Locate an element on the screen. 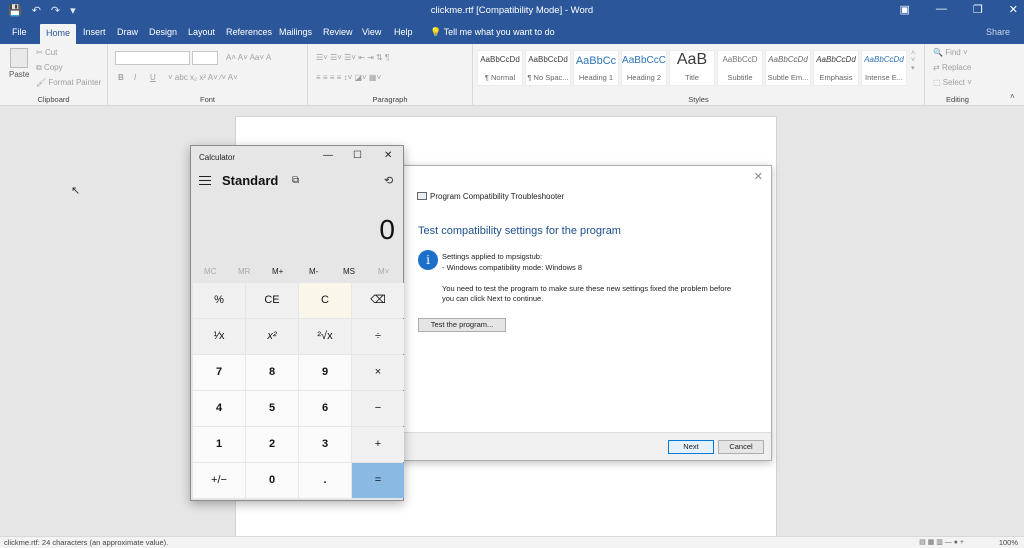  close-button: ✕ is located at coordinates (1013, 9).